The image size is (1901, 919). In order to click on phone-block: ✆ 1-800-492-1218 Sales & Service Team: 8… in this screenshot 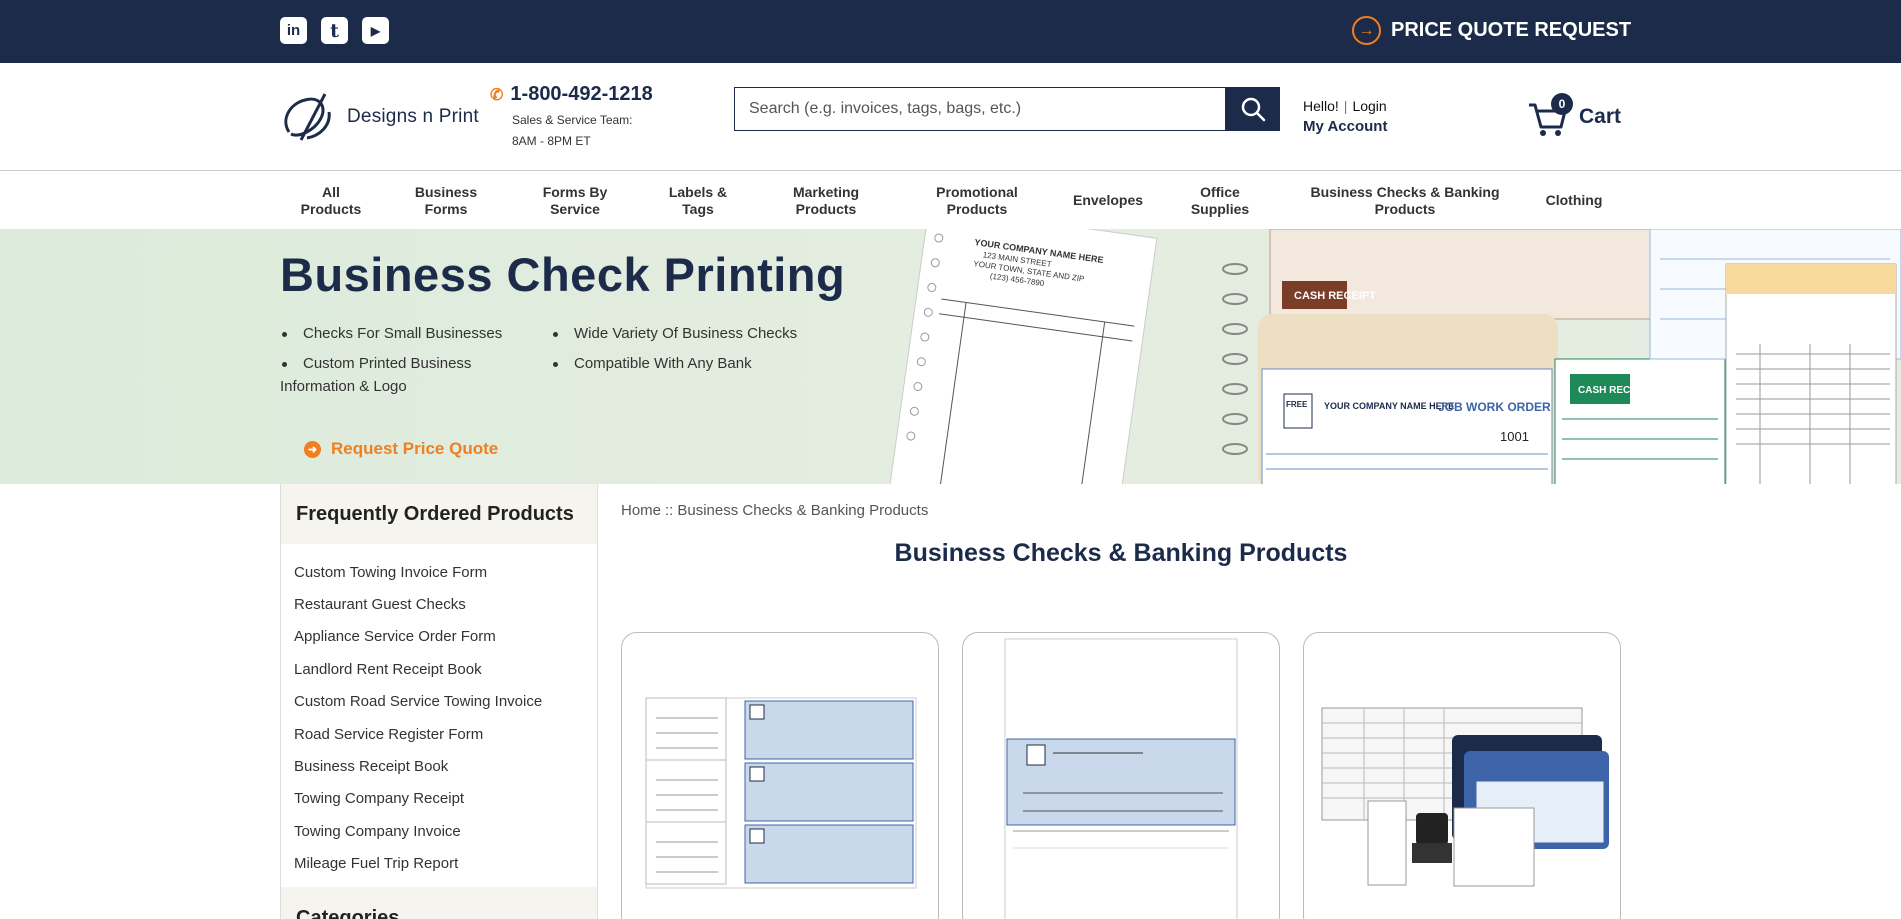, I will do `click(571, 117)`.